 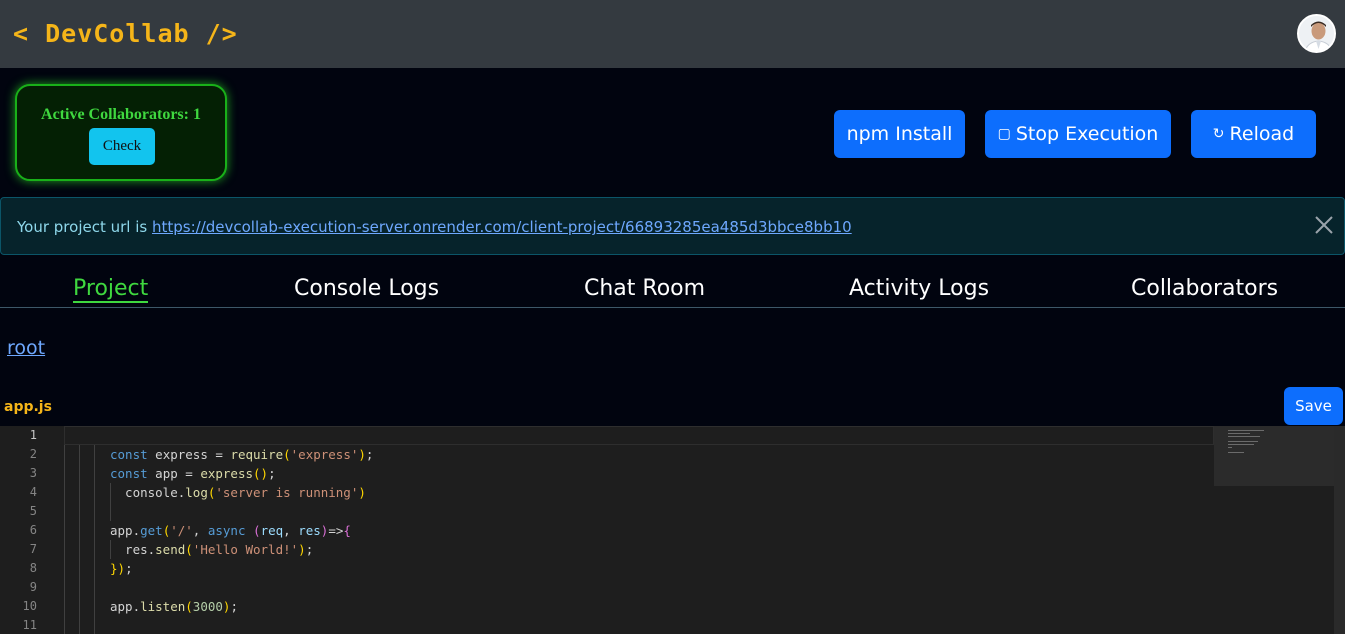 I want to click on tab-activity-logs: Activity Logs, so click(x=919, y=288).